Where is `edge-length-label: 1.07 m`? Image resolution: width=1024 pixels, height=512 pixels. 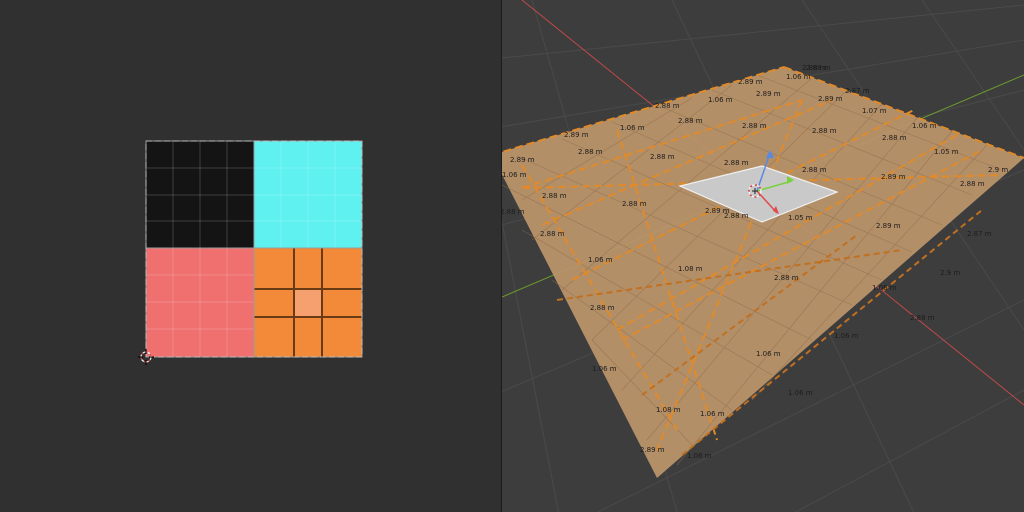
edge-length-label: 1.07 m is located at coordinates (874, 111).